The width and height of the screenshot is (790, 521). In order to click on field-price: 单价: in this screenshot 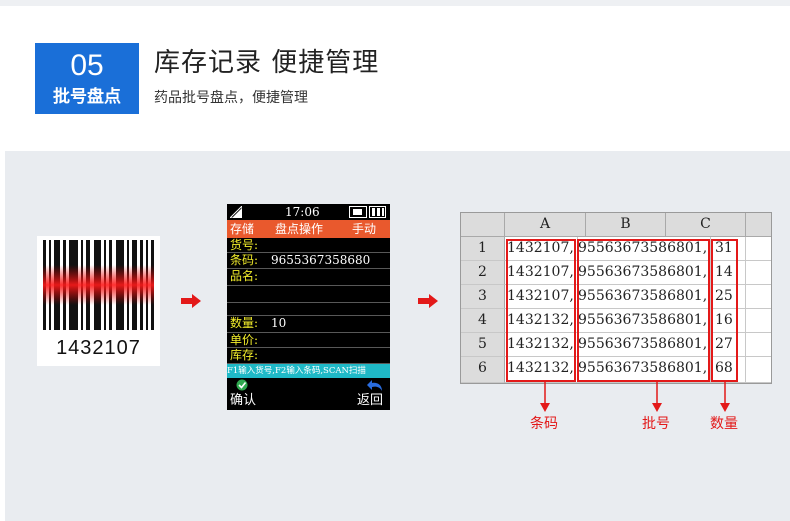, I will do `click(308, 340)`.